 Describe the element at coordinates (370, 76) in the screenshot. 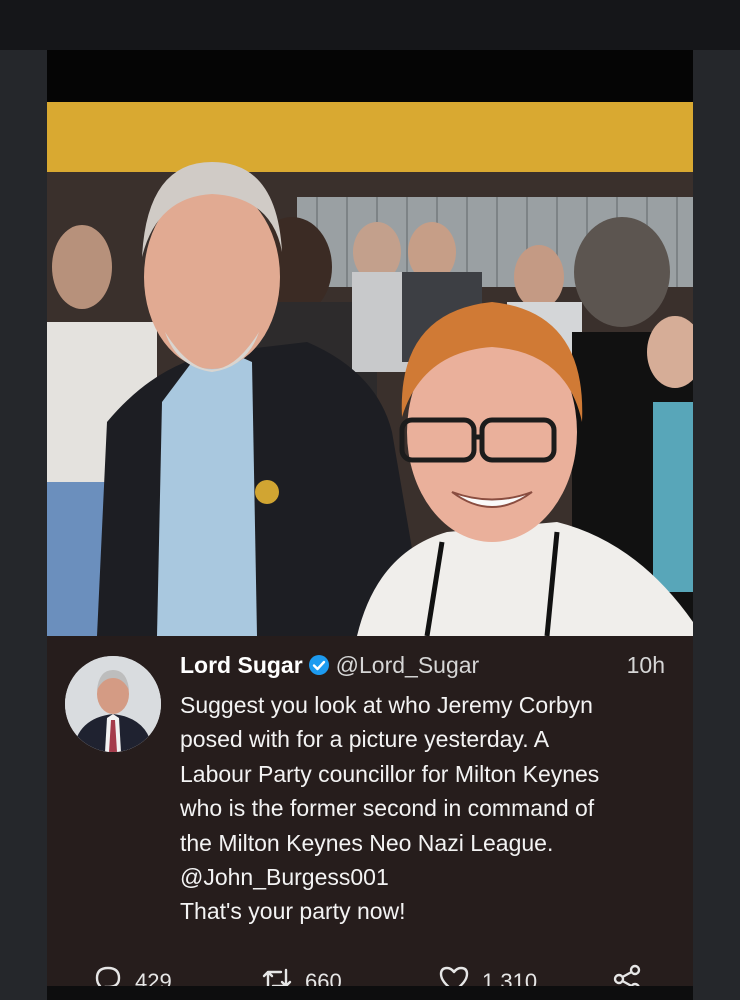

I see `card-top-strip` at that location.